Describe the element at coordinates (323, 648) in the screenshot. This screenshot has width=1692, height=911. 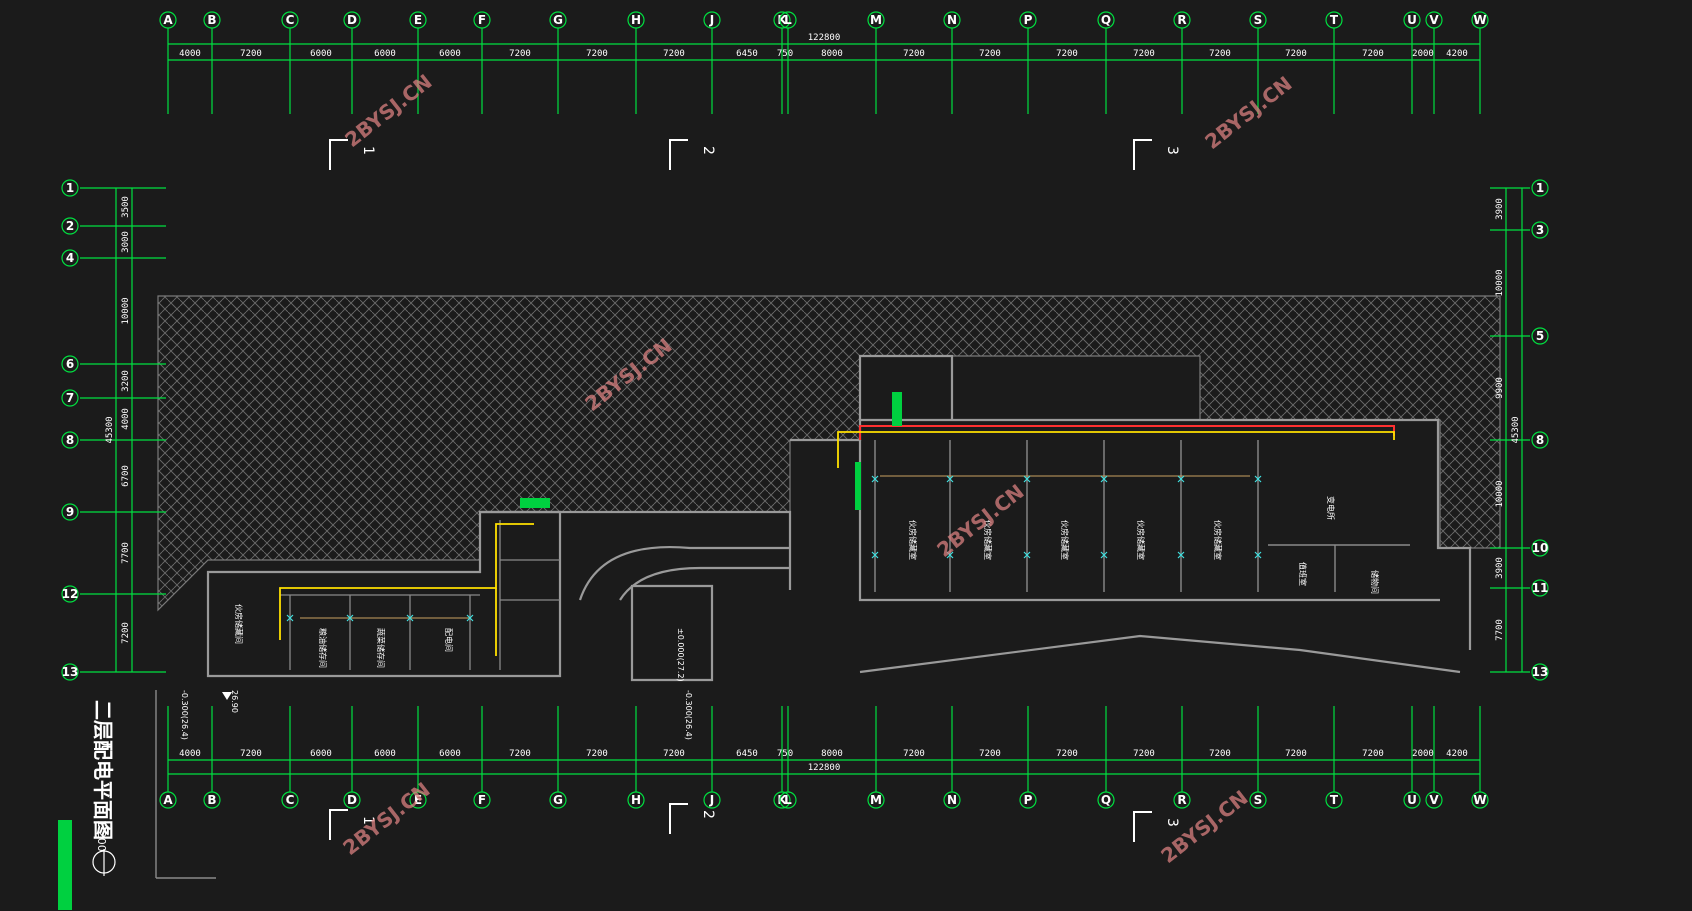
I see `room-label: 粮油储存间` at that location.